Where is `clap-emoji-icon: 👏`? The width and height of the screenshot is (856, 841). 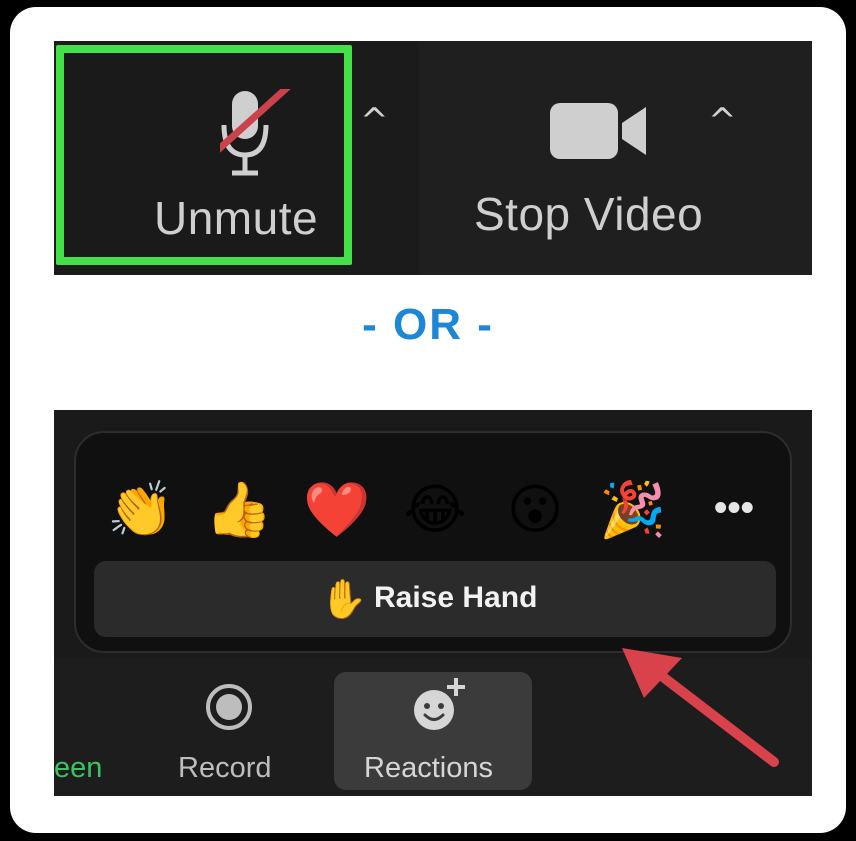 clap-emoji-icon: 👏 is located at coordinates (141, 510).